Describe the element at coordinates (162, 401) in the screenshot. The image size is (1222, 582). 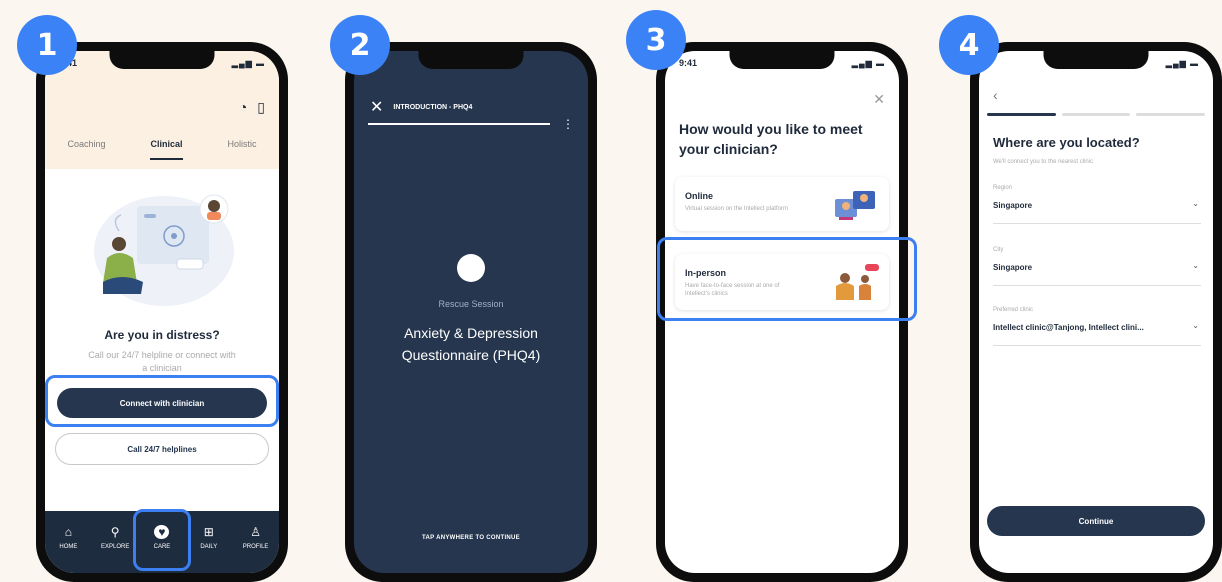
I see `highlight-connect-button` at that location.